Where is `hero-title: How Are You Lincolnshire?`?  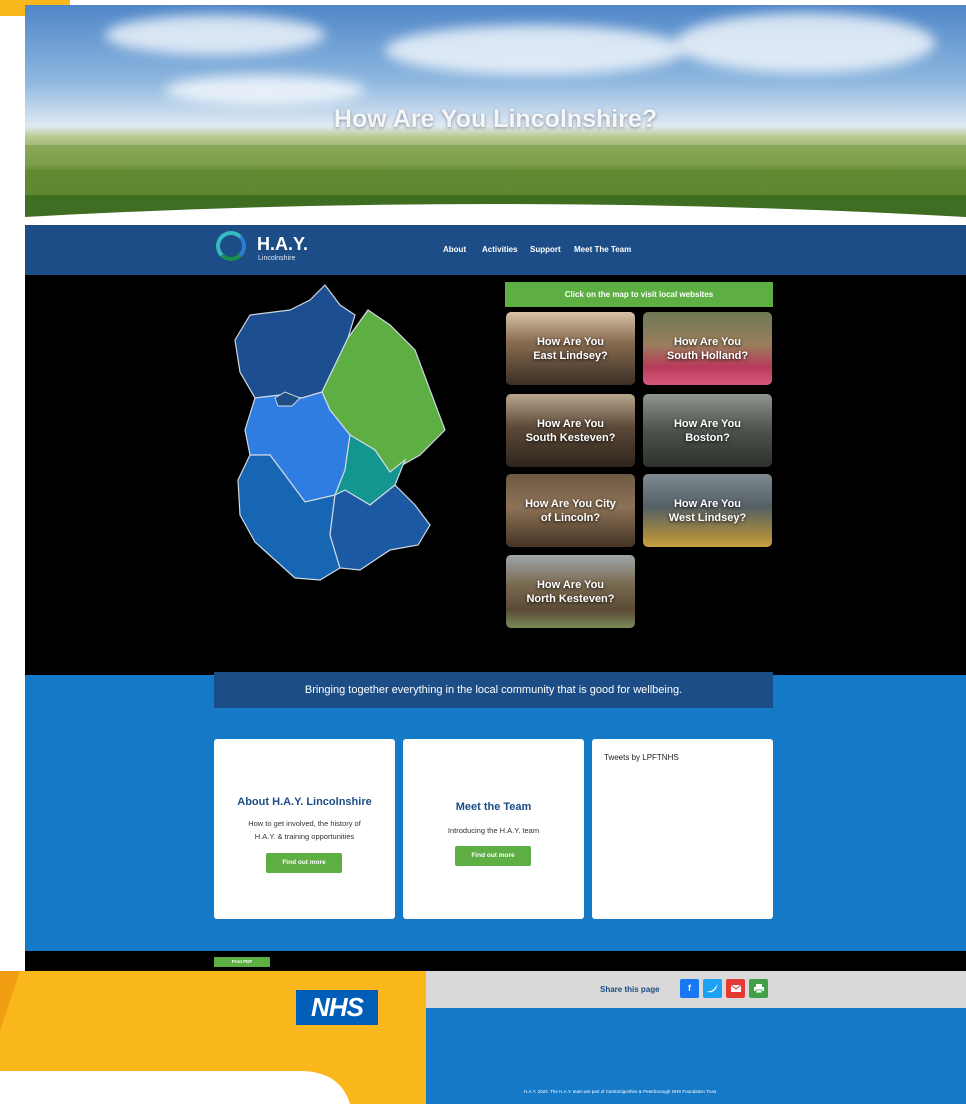 hero-title: How Are You Lincolnshire? is located at coordinates (495, 119).